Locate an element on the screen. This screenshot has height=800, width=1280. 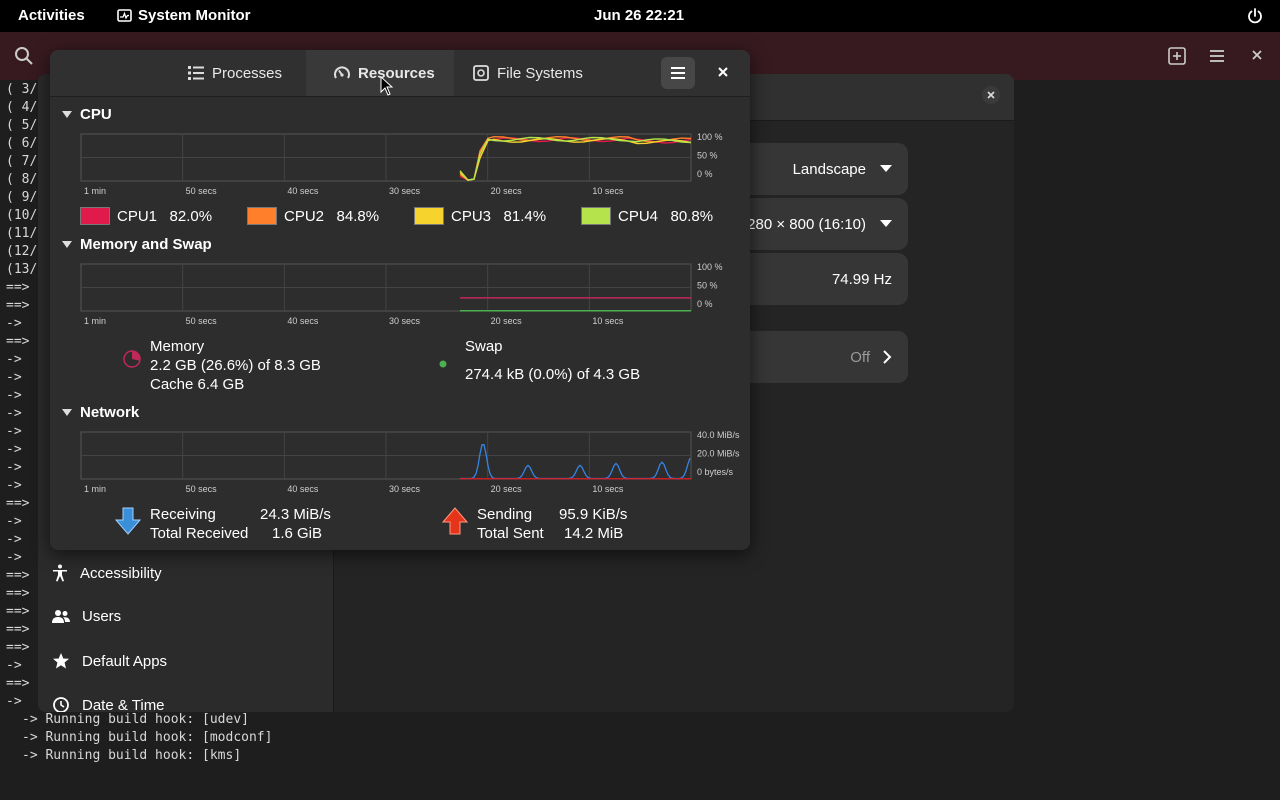
receiving-series-line is located at coordinates (575, 462).